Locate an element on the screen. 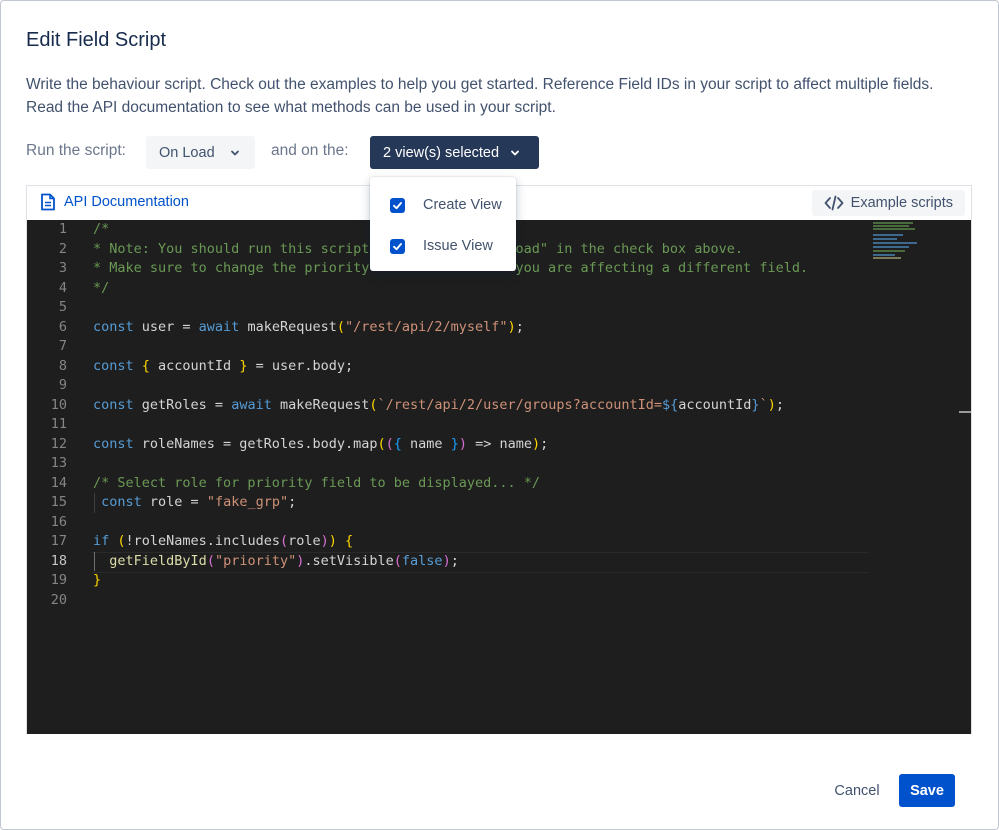 The image size is (999, 830). line-number: 20 is located at coordinates (58, 599).